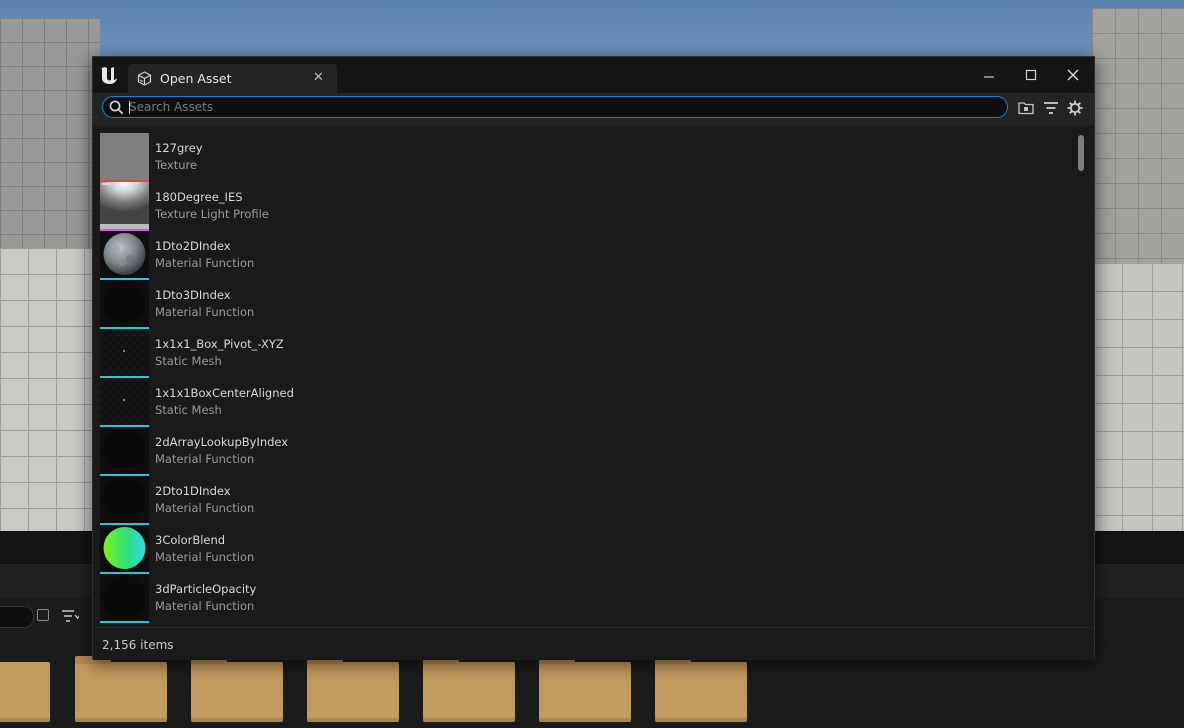  What do you see at coordinates (1075, 108) in the screenshot?
I see `settings-gear-icon` at bounding box center [1075, 108].